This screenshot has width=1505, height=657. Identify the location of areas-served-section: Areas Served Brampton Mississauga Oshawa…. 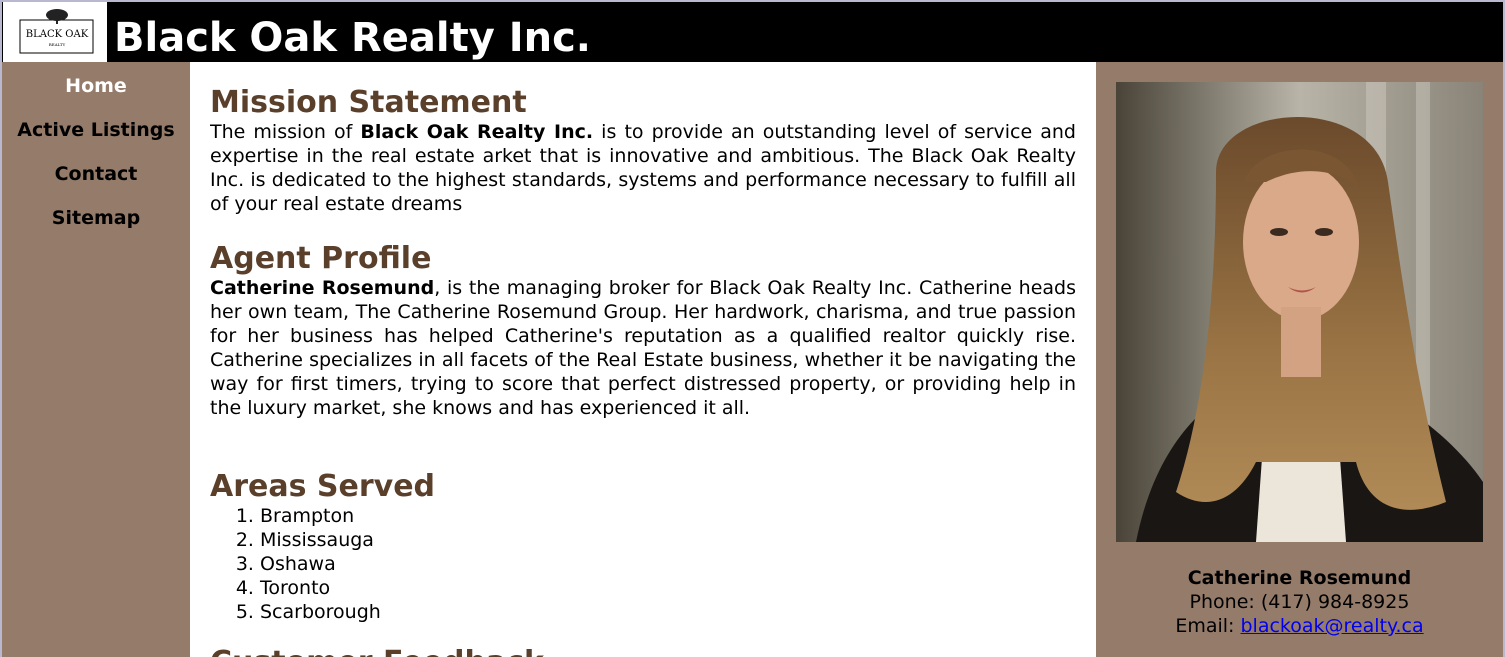
(643, 547).